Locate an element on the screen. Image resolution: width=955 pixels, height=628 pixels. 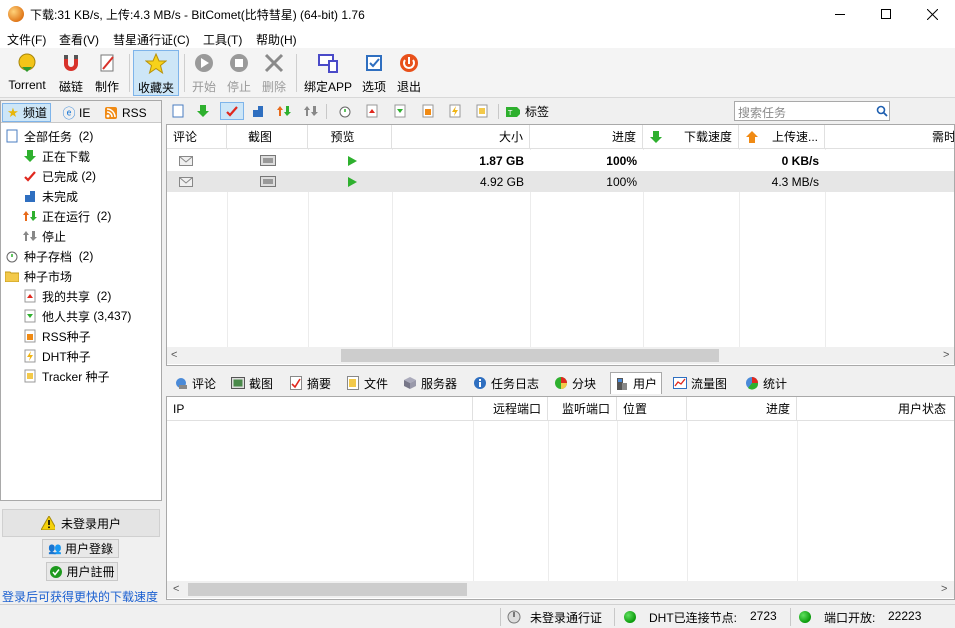
tab-statistics: 统计 is located at coordinates (766, 383).